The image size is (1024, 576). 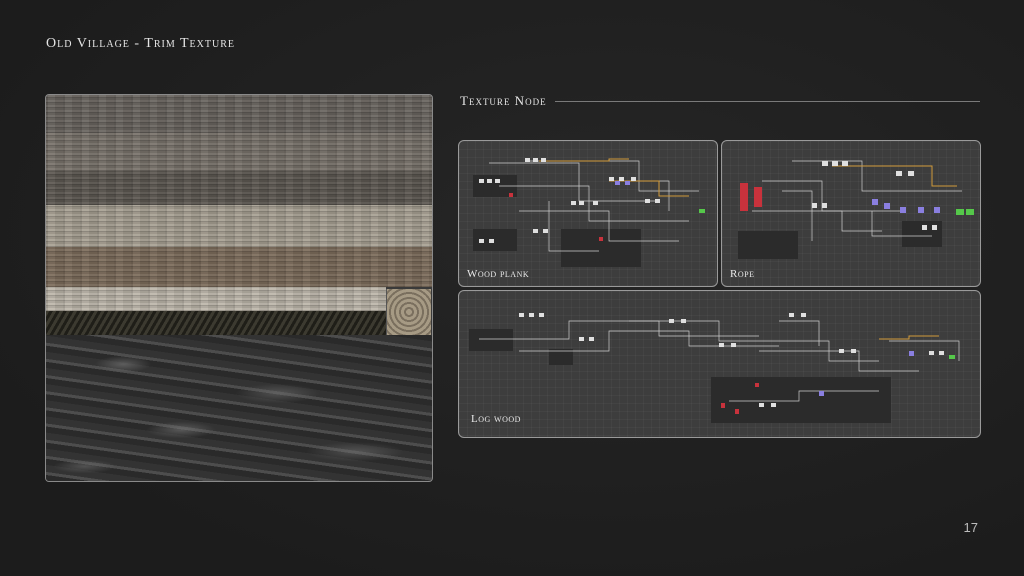 I want to click on panel-label: Wood plank, so click(x=498, y=274).